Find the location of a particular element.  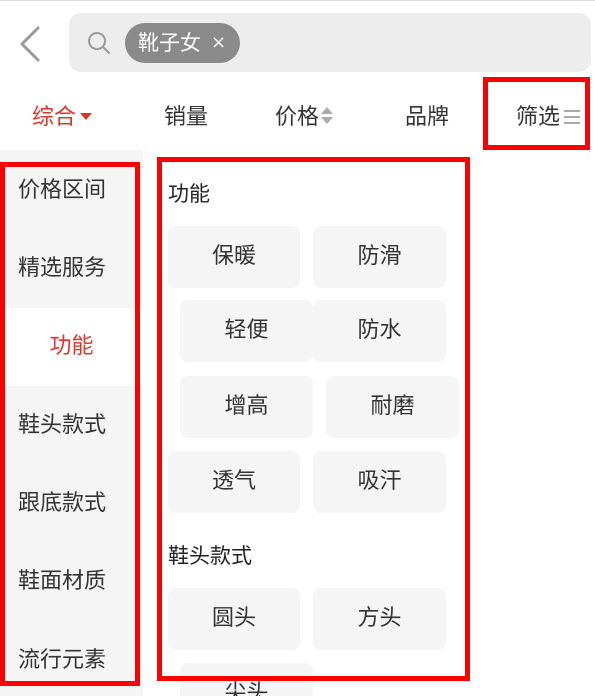

tab-price: 价格 is located at coordinates (304, 118).